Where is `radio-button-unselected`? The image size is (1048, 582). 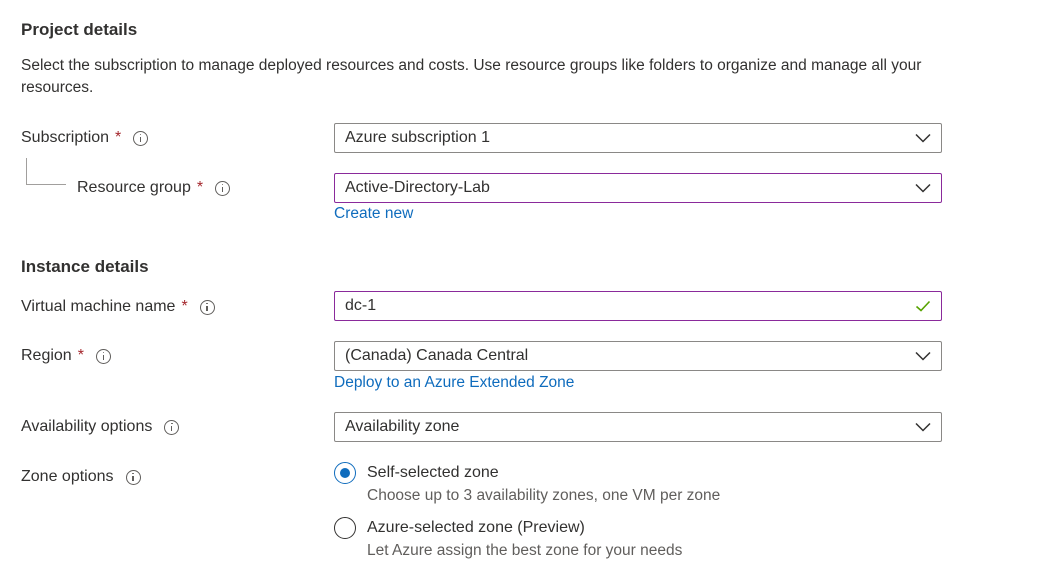 radio-button-unselected is located at coordinates (345, 528).